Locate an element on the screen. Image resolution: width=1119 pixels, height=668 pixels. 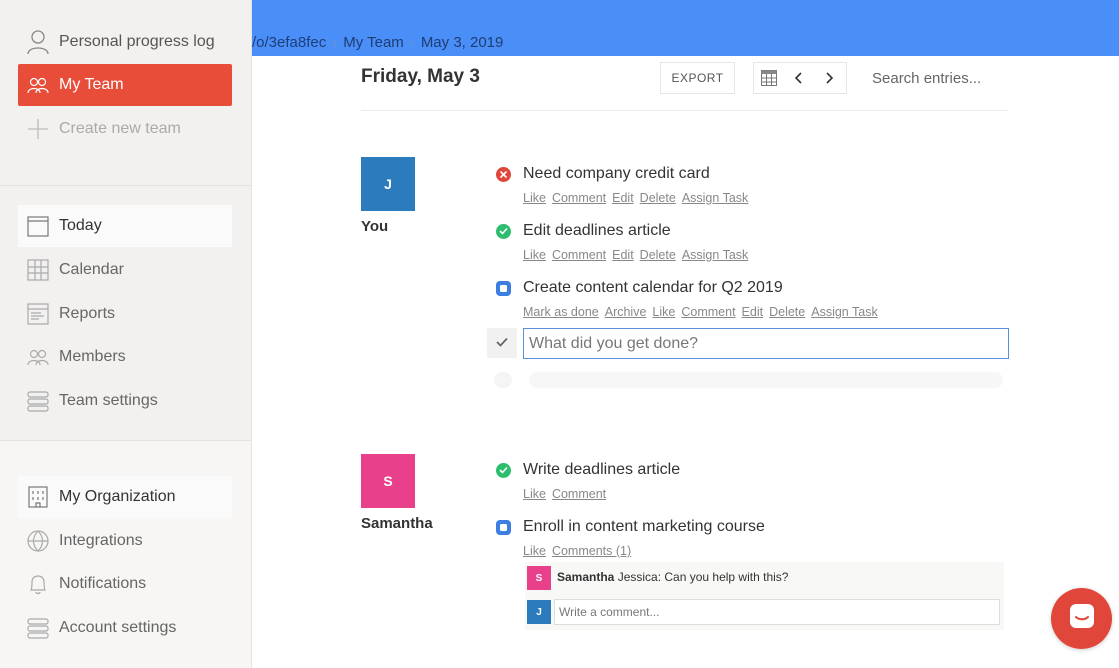
grid-icon is located at coordinates (38, 270).